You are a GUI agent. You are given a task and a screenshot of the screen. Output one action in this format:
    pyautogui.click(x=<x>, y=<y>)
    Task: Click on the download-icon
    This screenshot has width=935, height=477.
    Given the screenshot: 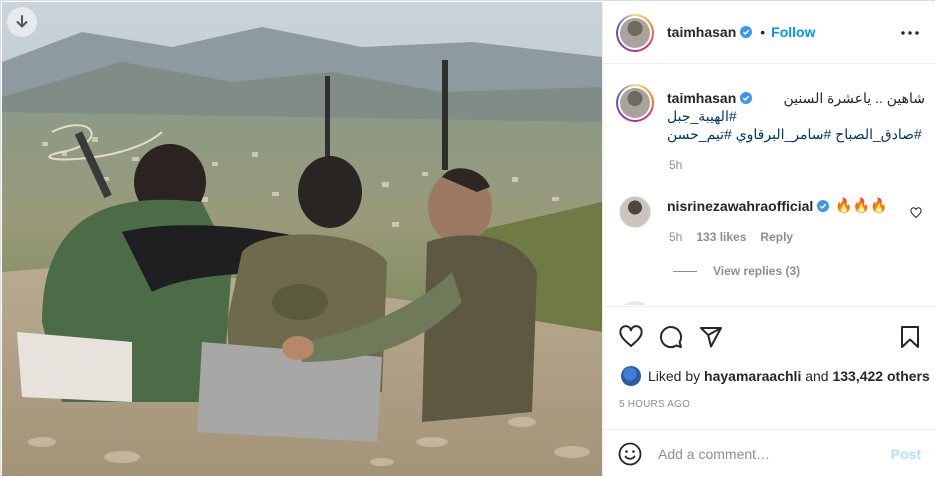 What is the action you would take?
    pyautogui.click(x=22, y=21)
    